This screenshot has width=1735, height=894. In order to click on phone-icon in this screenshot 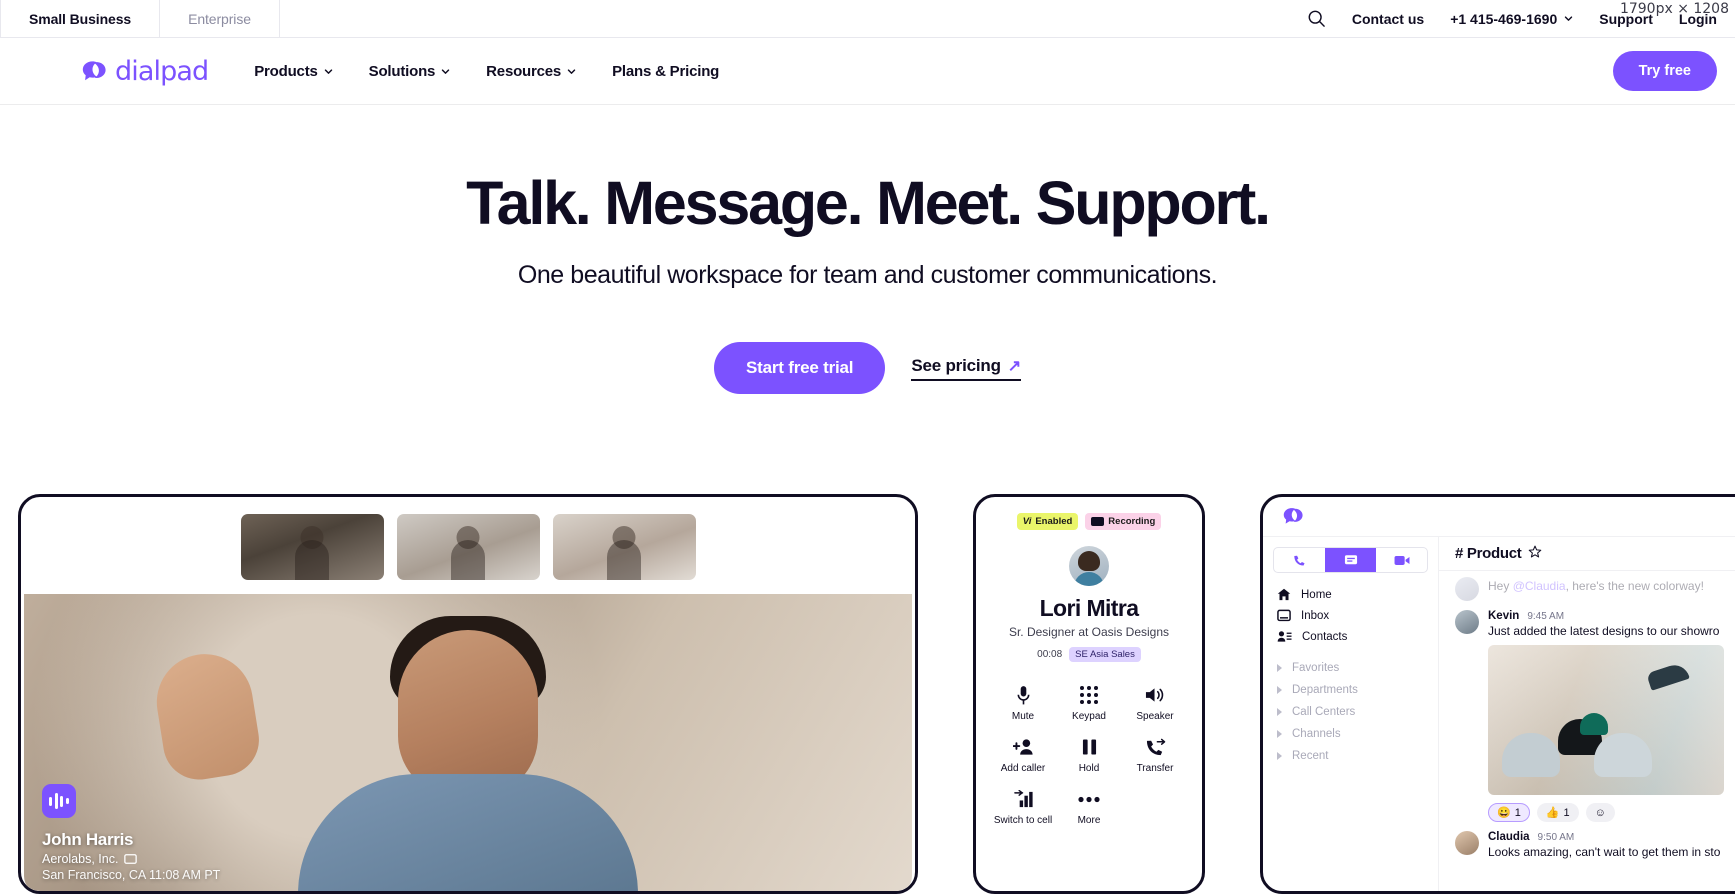, I will do `click(1299, 560)`.